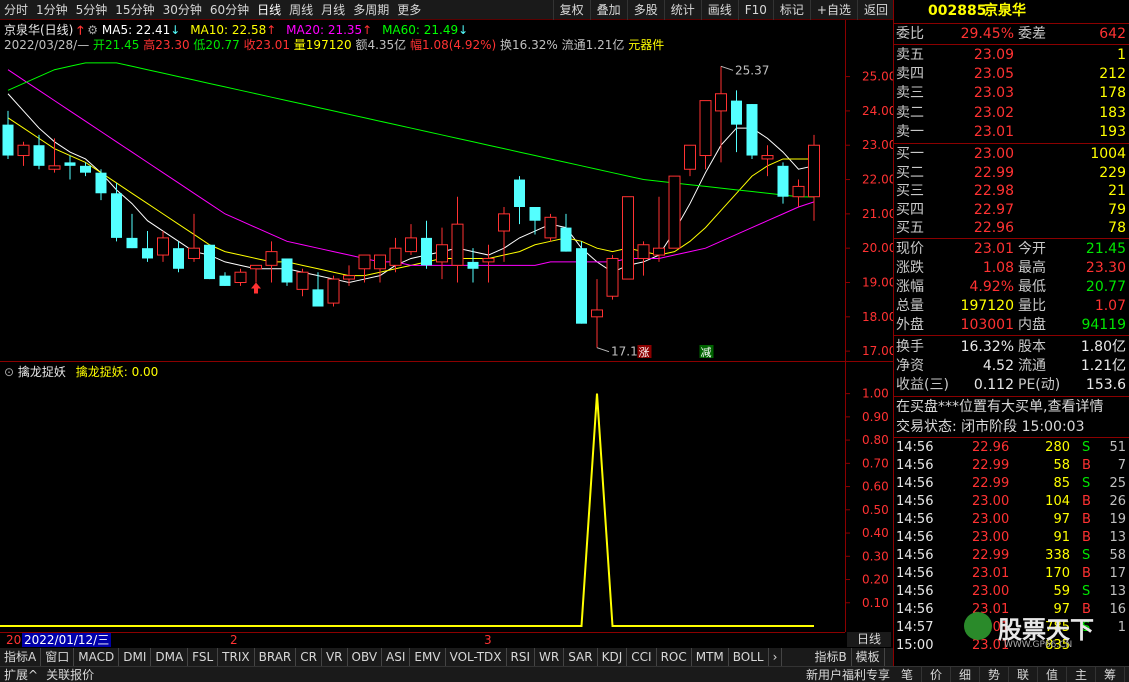  What do you see at coordinates (276, 657) in the screenshot?
I see `indicator-tab: BRAR` at bounding box center [276, 657].